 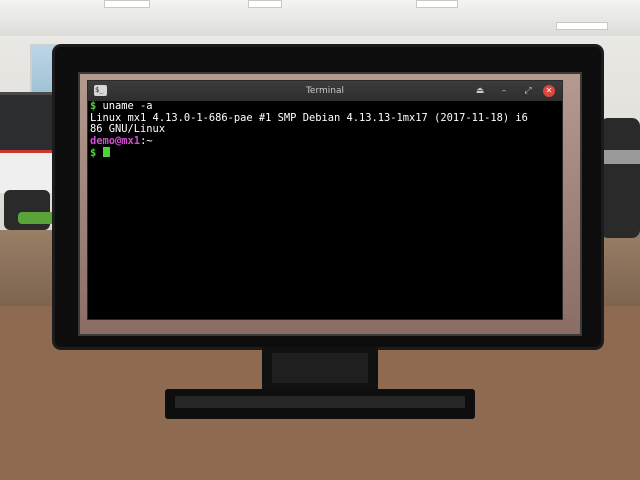 What do you see at coordinates (504, 91) in the screenshot?
I see `minimize-icon: –` at bounding box center [504, 91].